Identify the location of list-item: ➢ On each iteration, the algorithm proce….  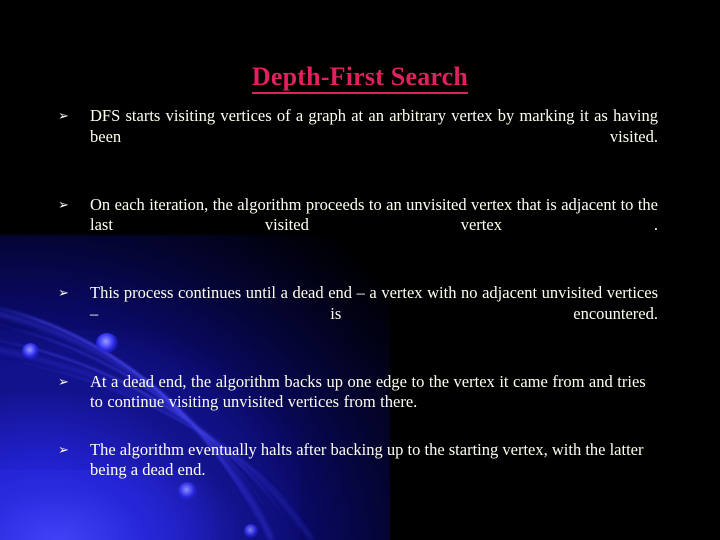
(358, 226).